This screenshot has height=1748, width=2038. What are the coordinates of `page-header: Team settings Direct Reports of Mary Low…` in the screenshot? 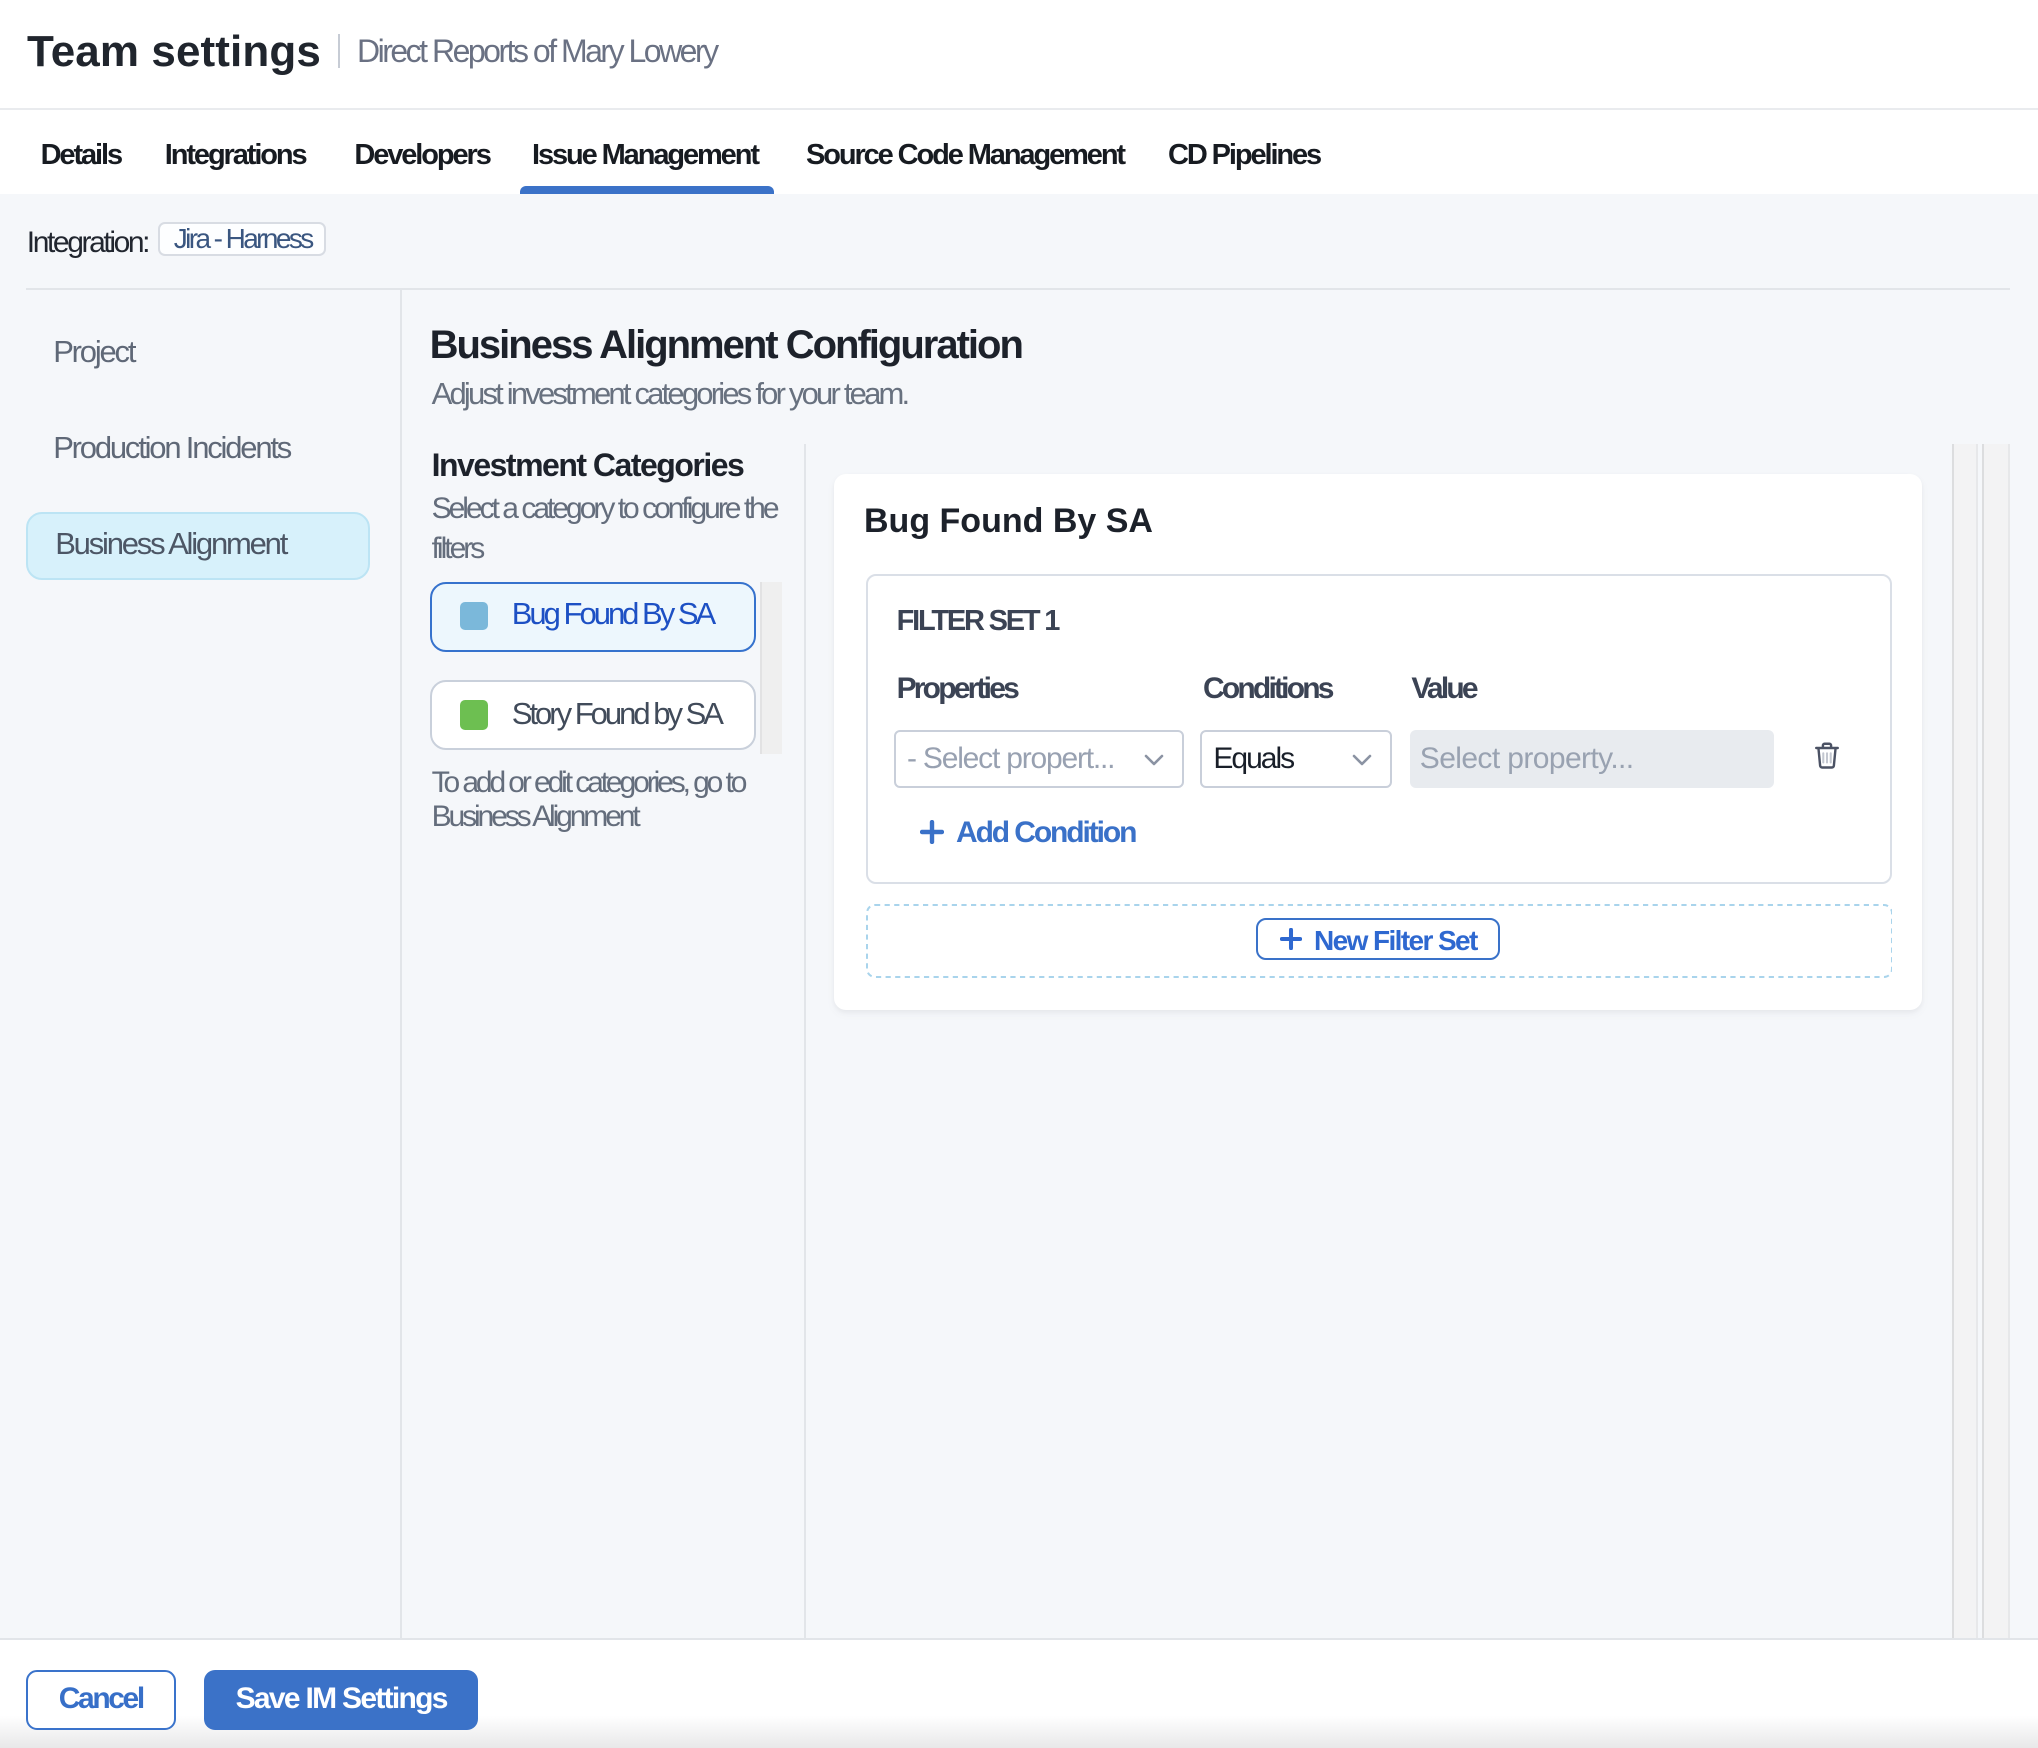 It's located at (1019, 55).